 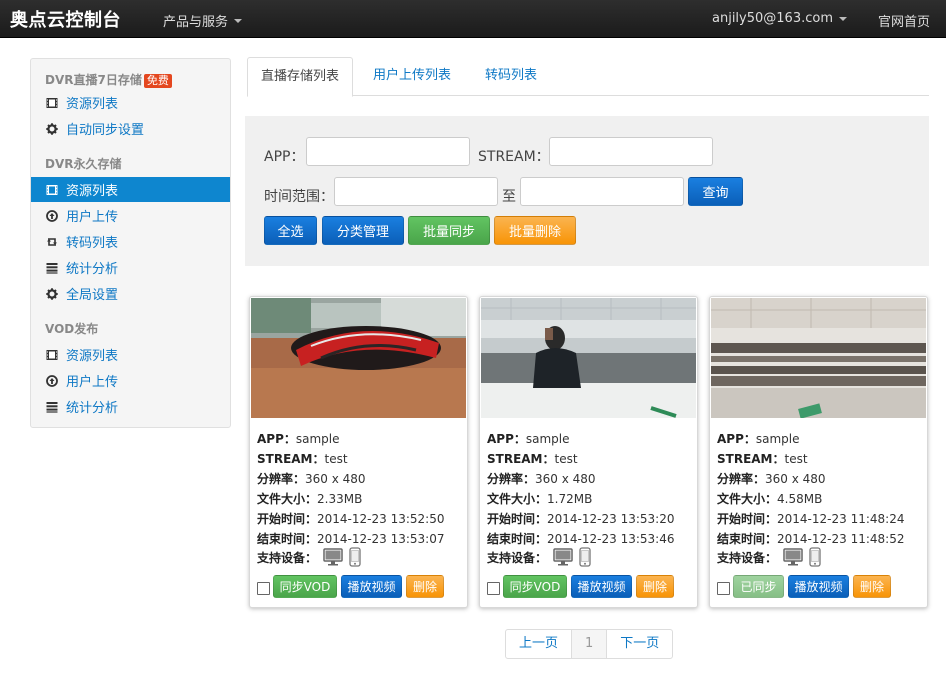 I want to click on video-thumbnail-office-person, so click(x=588, y=358).